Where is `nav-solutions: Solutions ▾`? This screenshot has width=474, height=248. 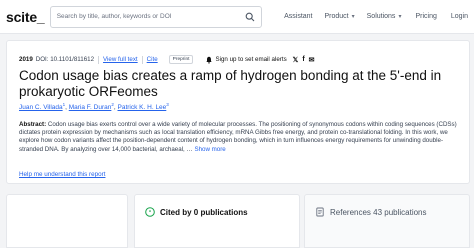
nav-solutions: Solutions ▾ is located at coordinates (384, 16).